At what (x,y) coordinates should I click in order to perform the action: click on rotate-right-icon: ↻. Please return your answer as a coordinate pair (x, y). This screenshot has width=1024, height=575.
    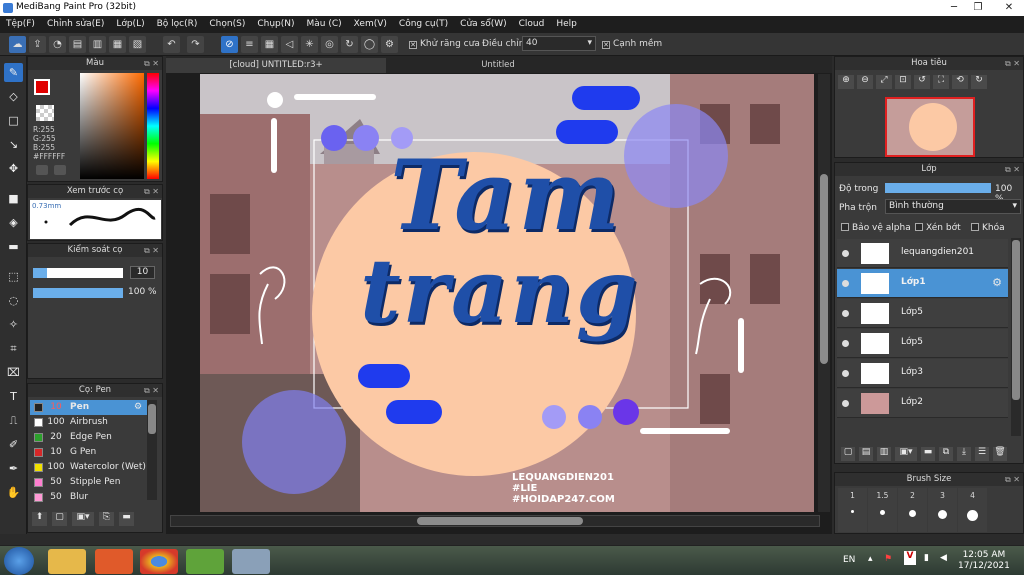
    Looking at the image, I should click on (979, 82).